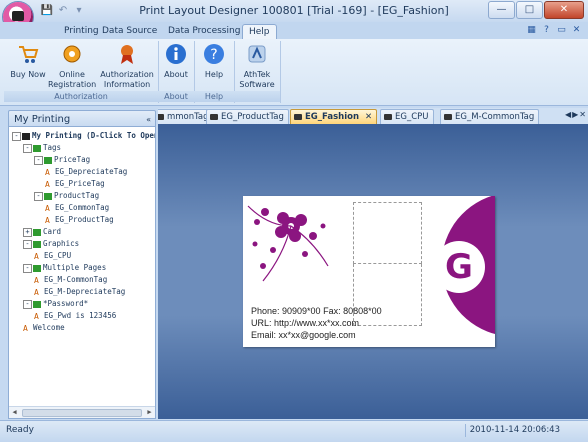  I want to click on about-button: About, so click(176, 61).